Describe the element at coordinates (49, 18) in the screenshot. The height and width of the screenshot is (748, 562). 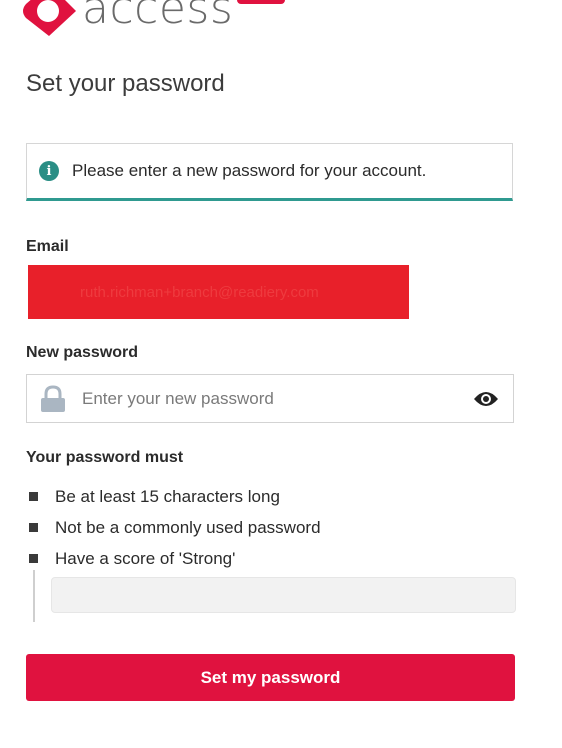
I see `logo-mark-icon` at that location.